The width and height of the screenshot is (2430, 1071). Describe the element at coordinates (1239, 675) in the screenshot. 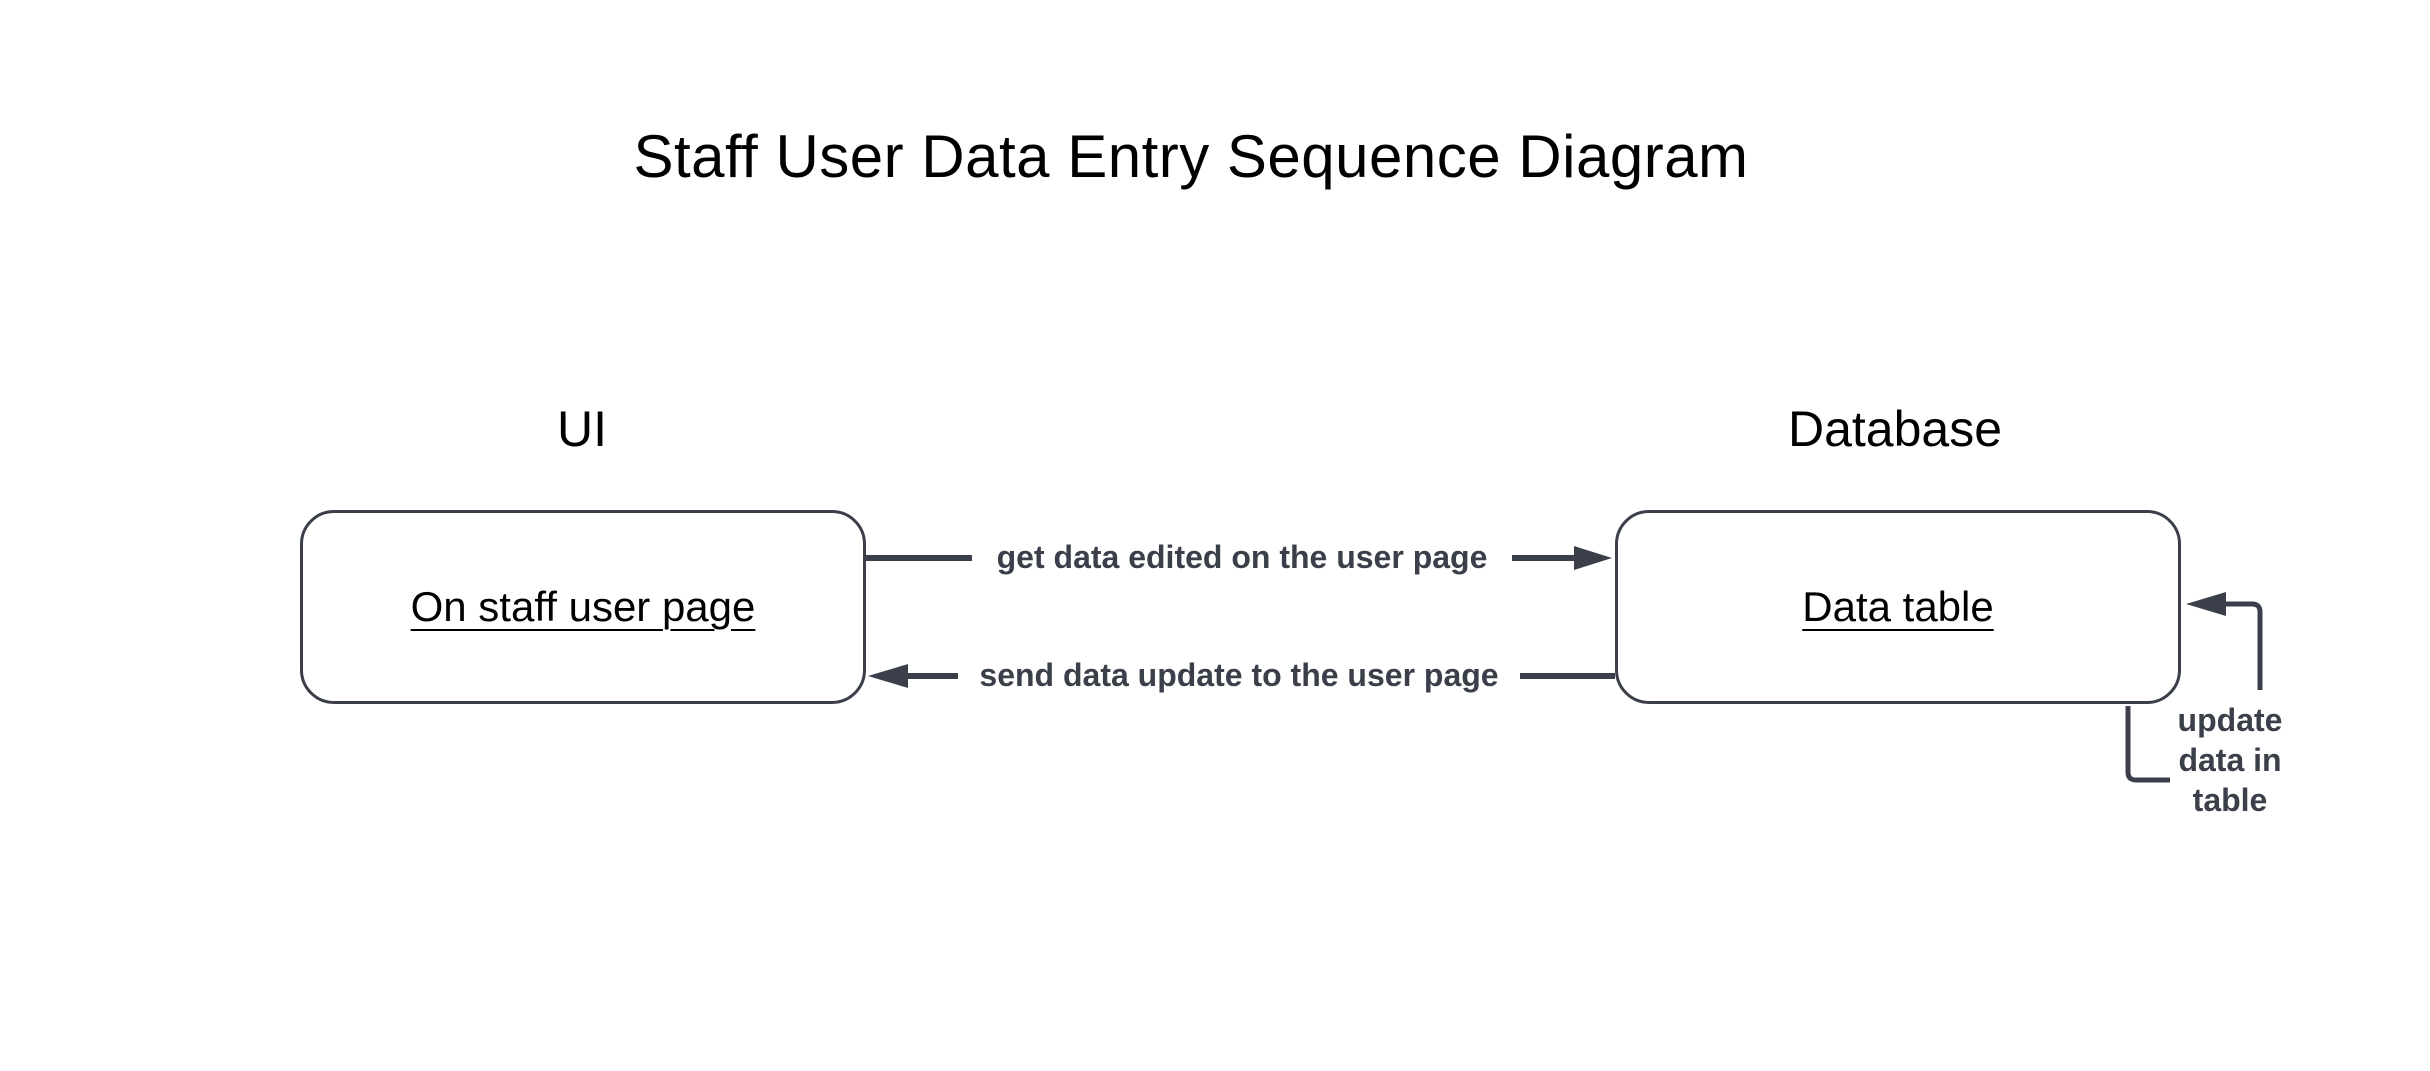

I see `message-send-update: send data update to the user page` at that location.